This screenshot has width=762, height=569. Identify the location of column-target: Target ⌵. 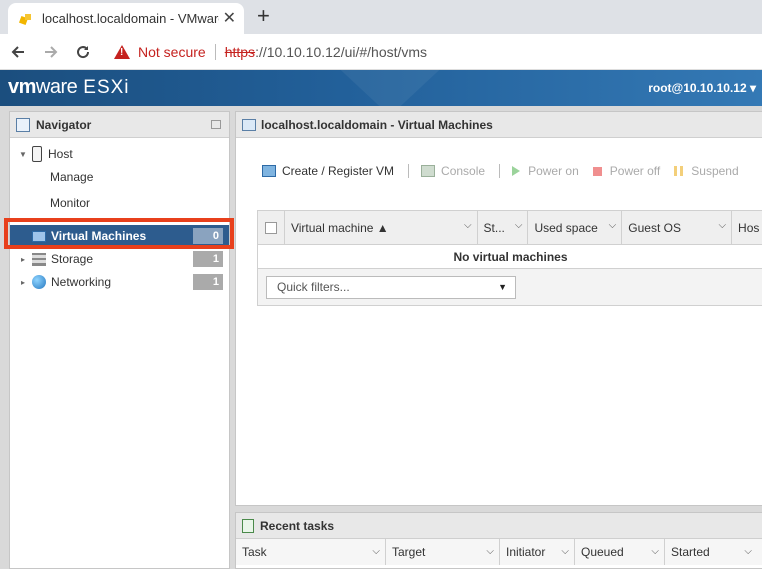
(443, 552).